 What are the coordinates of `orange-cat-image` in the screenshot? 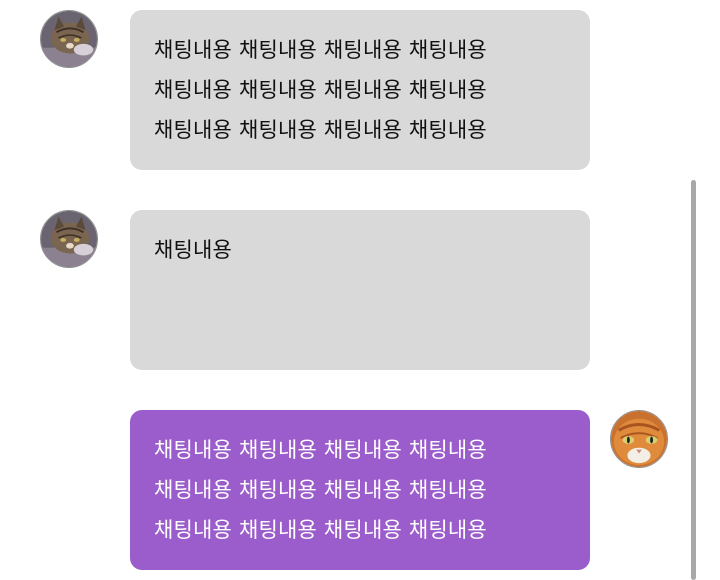 It's located at (639, 439).